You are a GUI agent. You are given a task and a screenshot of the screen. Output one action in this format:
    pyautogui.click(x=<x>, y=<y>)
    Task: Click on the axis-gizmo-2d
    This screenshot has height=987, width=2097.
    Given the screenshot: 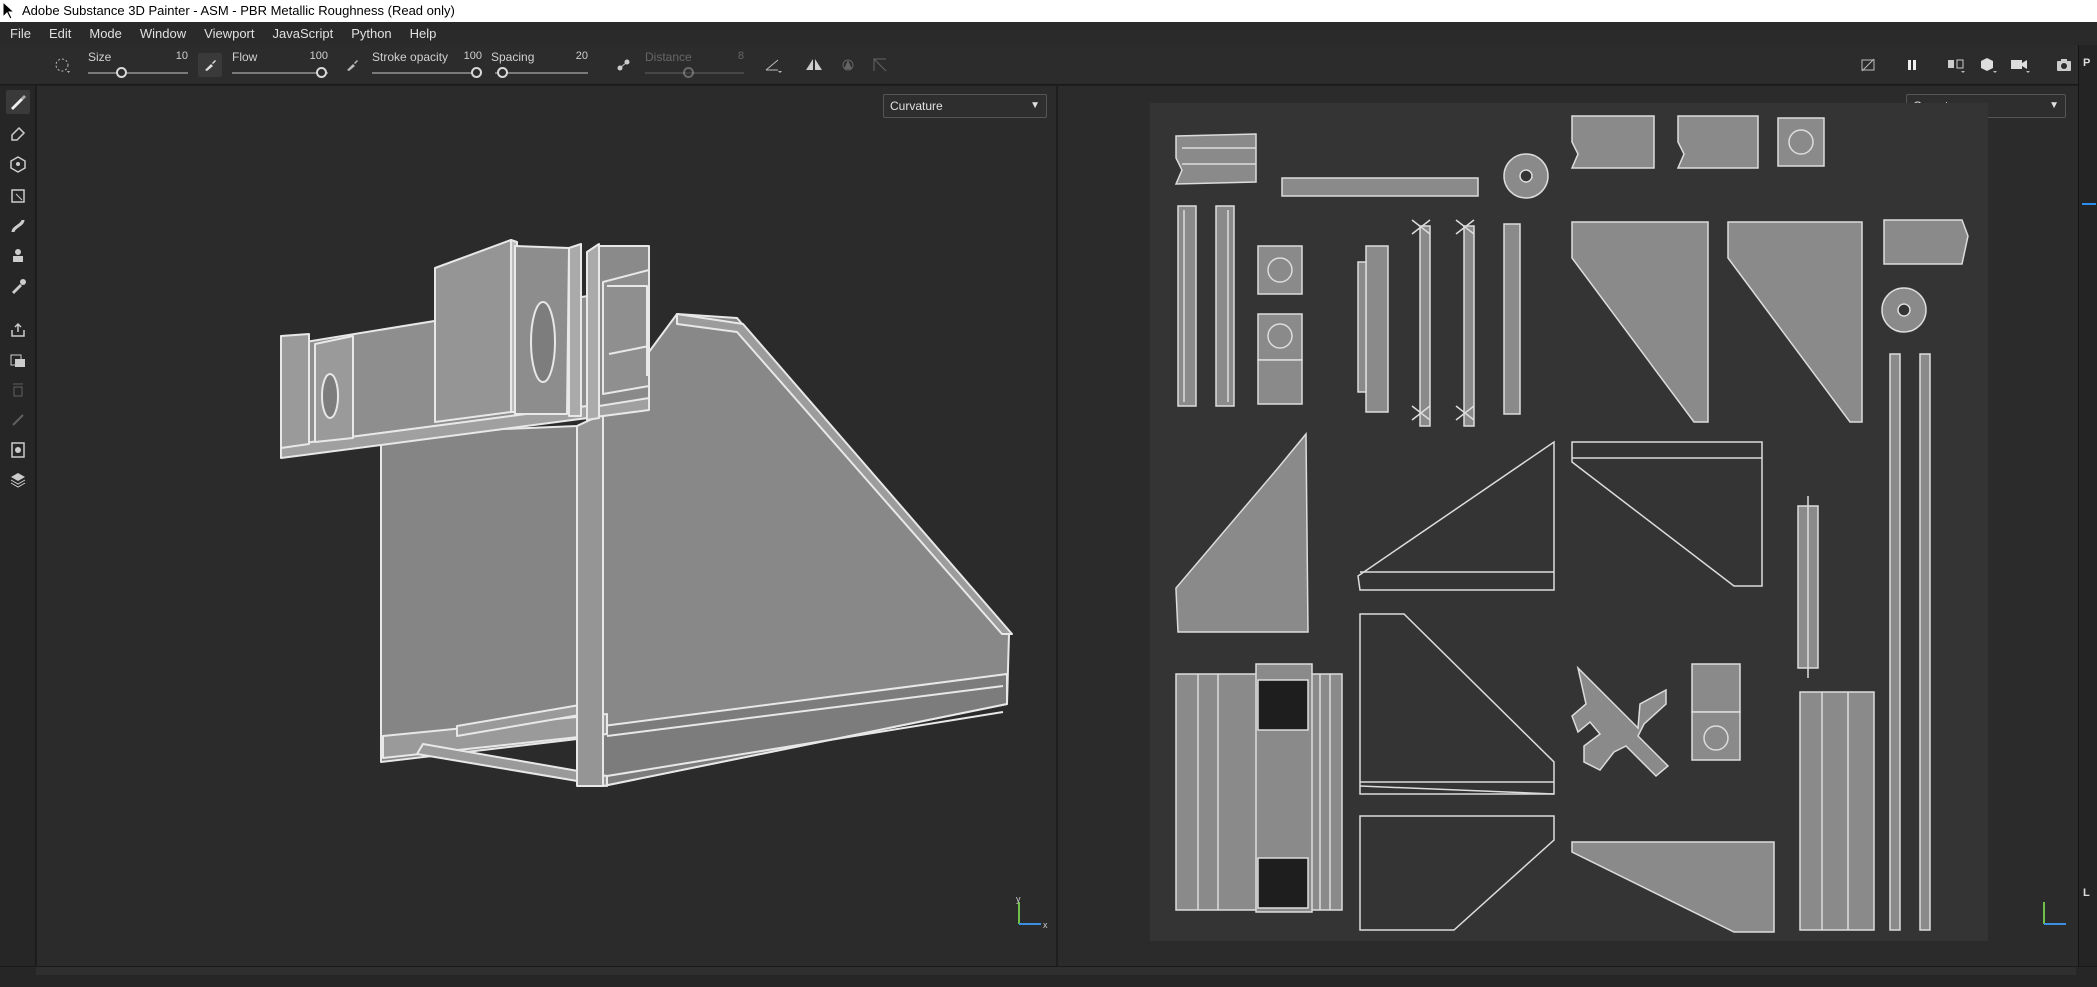 What is the action you would take?
    pyautogui.click(x=2054, y=913)
    